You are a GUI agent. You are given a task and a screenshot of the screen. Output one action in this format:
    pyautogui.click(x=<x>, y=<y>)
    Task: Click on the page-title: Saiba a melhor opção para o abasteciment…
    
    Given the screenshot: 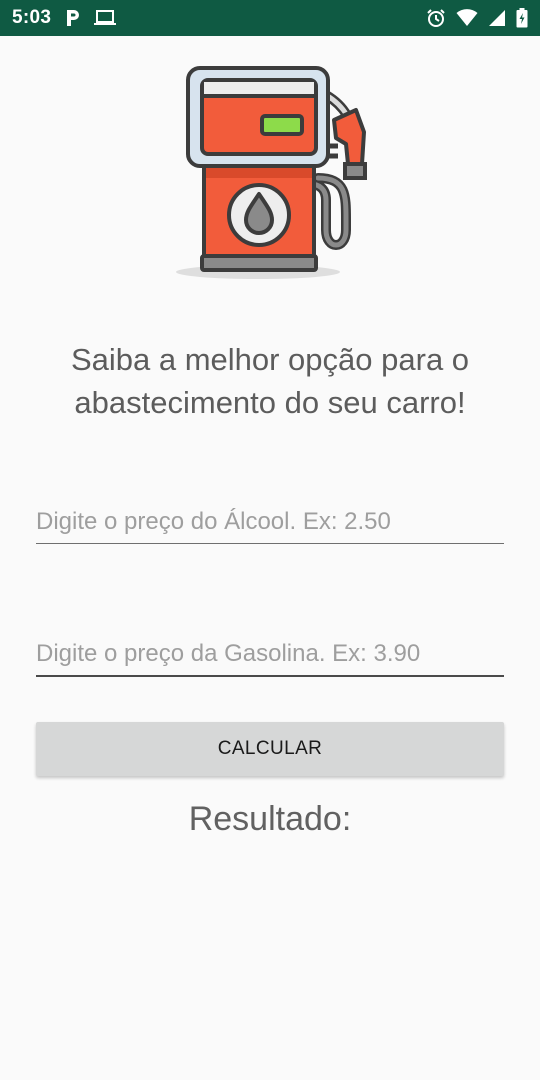 What is the action you would take?
    pyautogui.click(x=270, y=381)
    